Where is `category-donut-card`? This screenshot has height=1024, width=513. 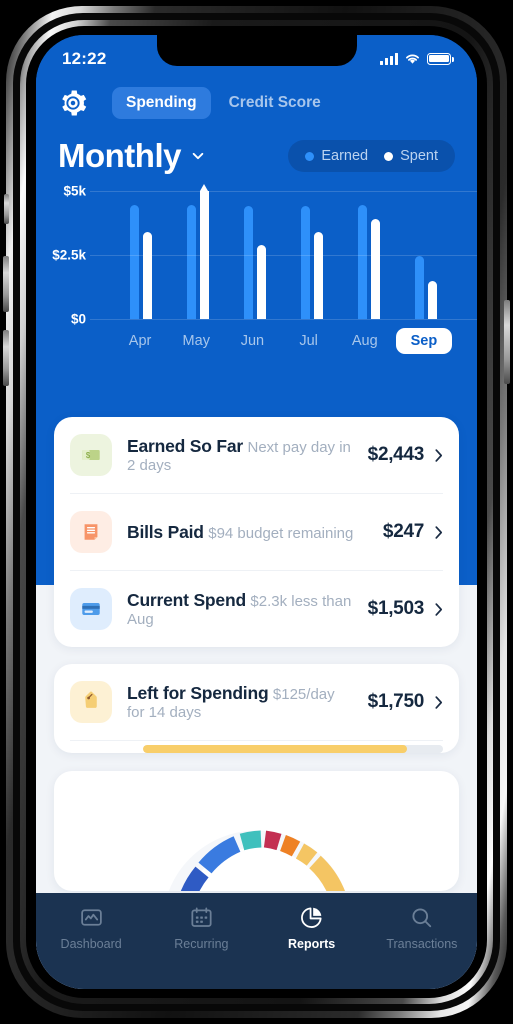
category-donut-card is located at coordinates (256, 831).